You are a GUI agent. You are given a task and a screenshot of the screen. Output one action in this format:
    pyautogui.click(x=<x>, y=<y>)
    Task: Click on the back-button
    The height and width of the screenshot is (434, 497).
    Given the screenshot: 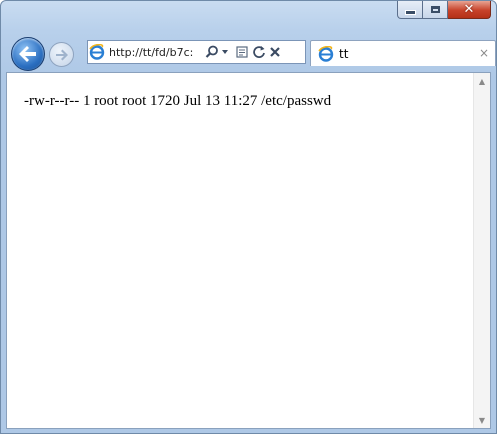 What is the action you would take?
    pyautogui.click(x=28, y=54)
    